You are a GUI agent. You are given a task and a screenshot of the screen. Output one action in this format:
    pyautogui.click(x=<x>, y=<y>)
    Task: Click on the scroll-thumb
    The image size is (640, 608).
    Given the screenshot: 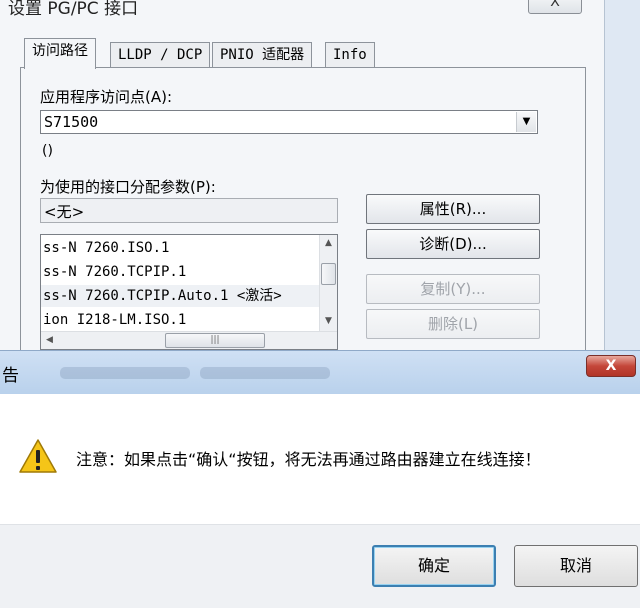 What is the action you would take?
    pyautogui.click(x=328, y=274)
    